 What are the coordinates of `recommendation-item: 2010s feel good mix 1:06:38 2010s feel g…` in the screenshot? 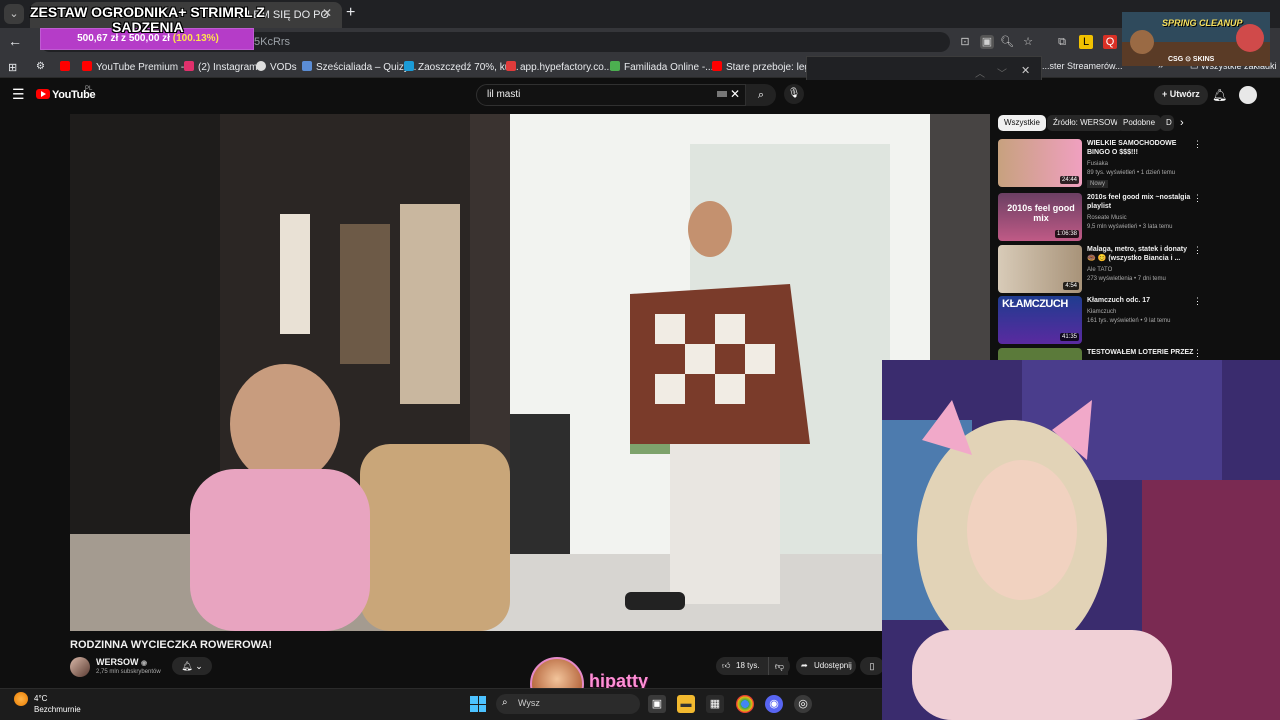 It's located at (1103, 217).